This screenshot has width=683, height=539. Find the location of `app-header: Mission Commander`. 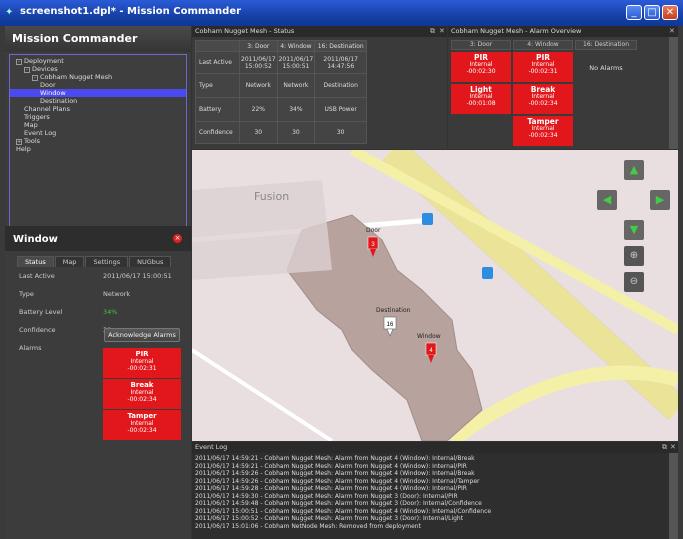

app-header: Mission Commander is located at coordinates (98, 39).